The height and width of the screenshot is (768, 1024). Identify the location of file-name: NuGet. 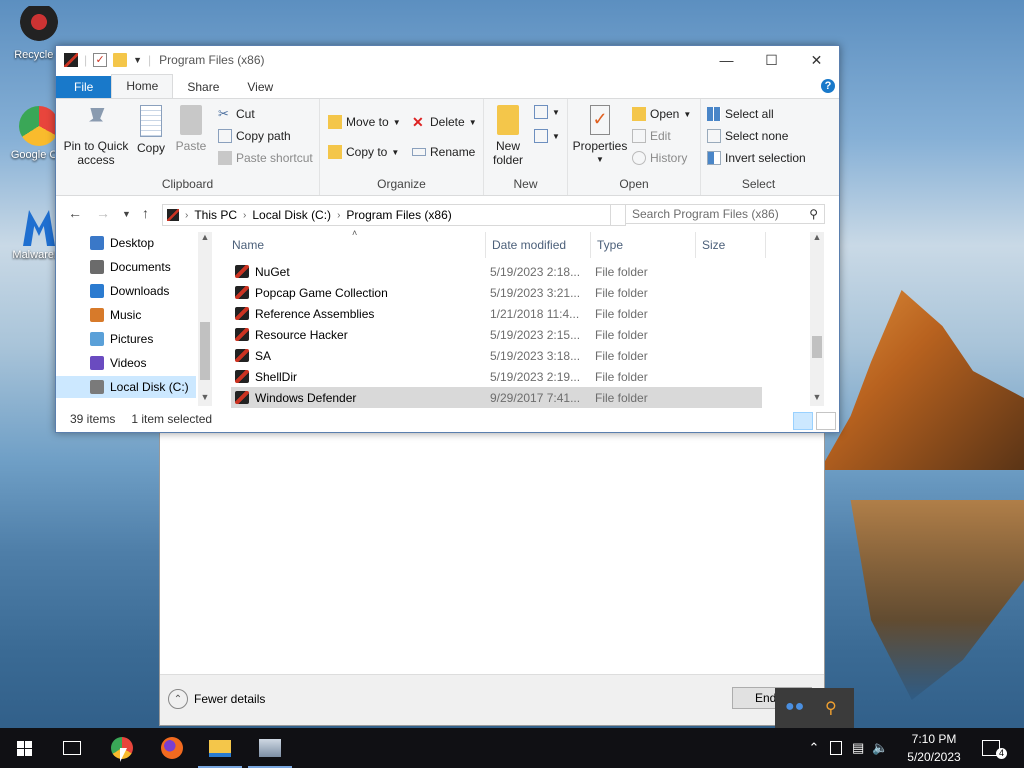
(272, 271).